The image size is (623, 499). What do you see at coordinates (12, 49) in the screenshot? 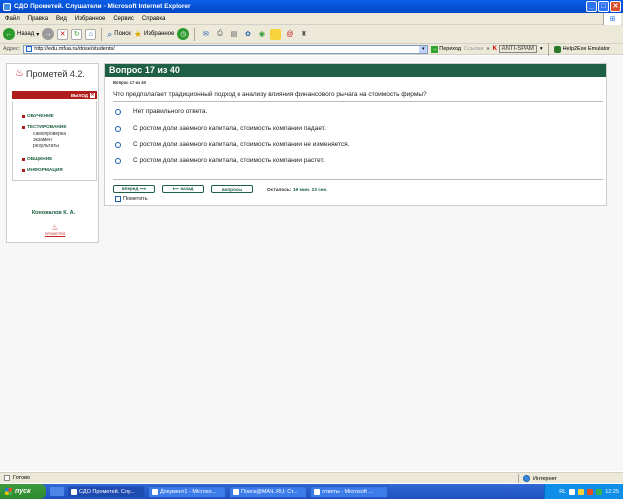
I see `address-label: Адрес:` at bounding box center [12, 49].